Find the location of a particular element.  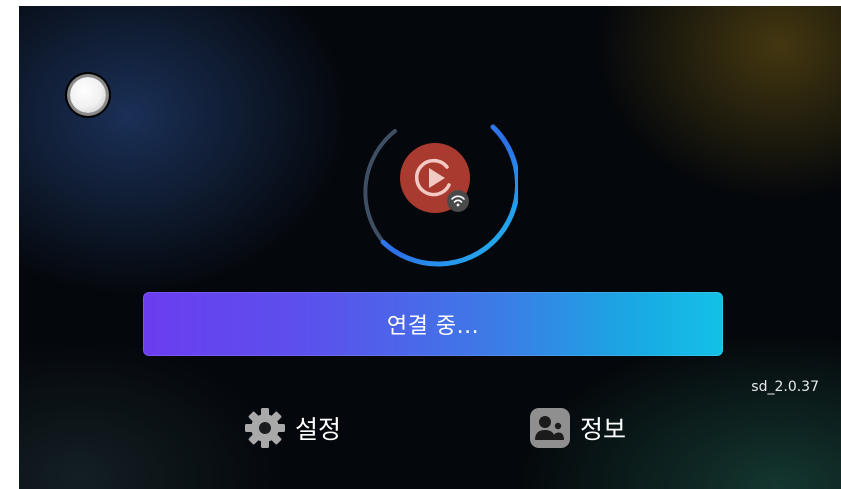

play-cast-icon is located at coordinates (435, 178).